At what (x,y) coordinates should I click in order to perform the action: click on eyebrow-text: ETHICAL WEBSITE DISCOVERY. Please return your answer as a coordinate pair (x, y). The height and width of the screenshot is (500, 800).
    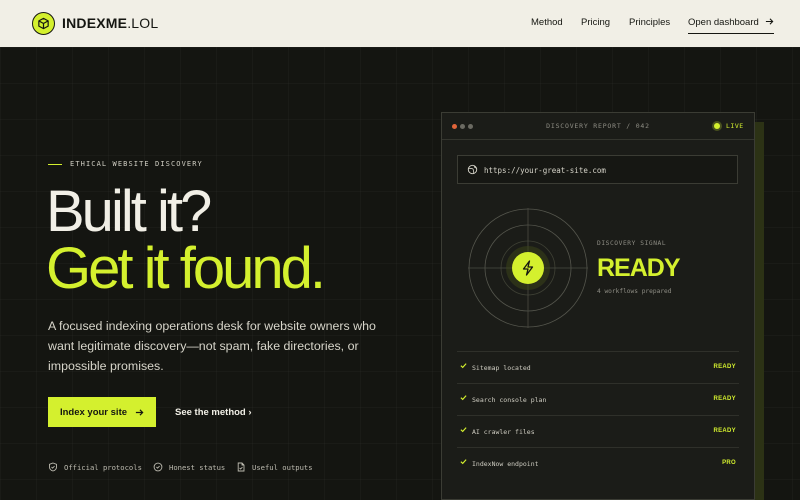
    Looking at the image, I should click on (136, 164).